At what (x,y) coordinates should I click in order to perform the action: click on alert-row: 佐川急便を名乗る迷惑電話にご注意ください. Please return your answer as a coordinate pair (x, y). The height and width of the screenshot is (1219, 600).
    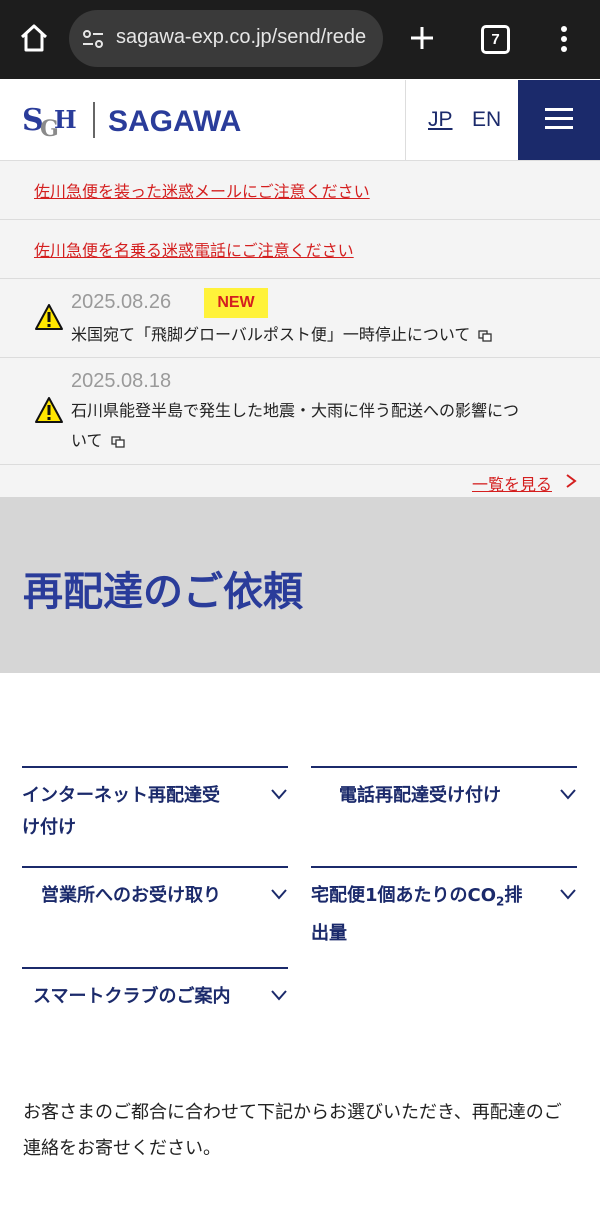
    Looking at the image, I should click on (300, 249).